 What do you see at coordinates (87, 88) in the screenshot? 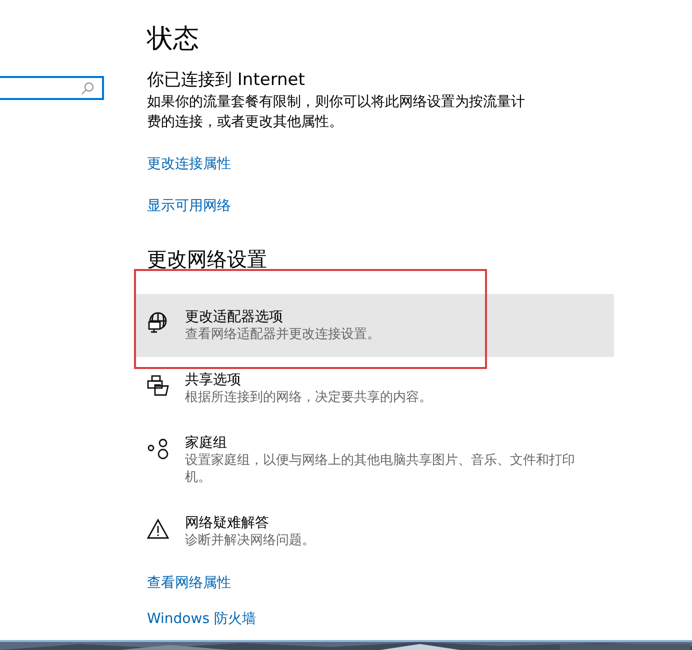
I see `search-icon` at bounding box center [87, 88].